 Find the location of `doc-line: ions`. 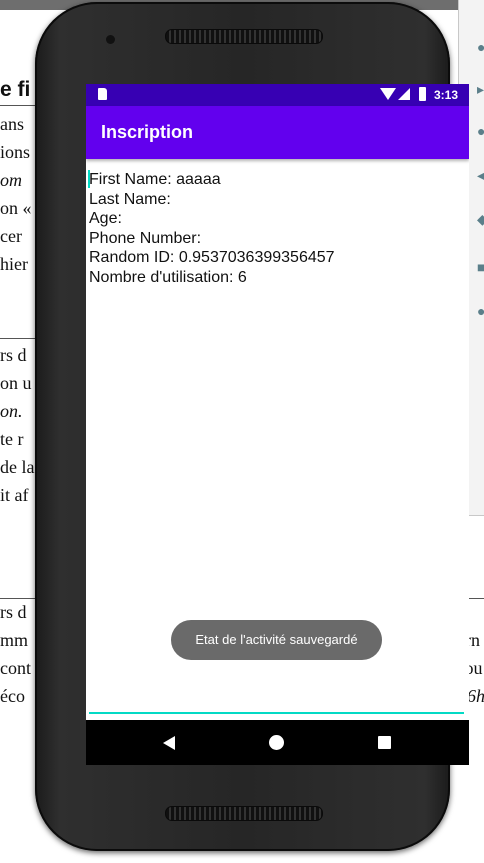

doc-line: ions is located at coordinates (15, 152).